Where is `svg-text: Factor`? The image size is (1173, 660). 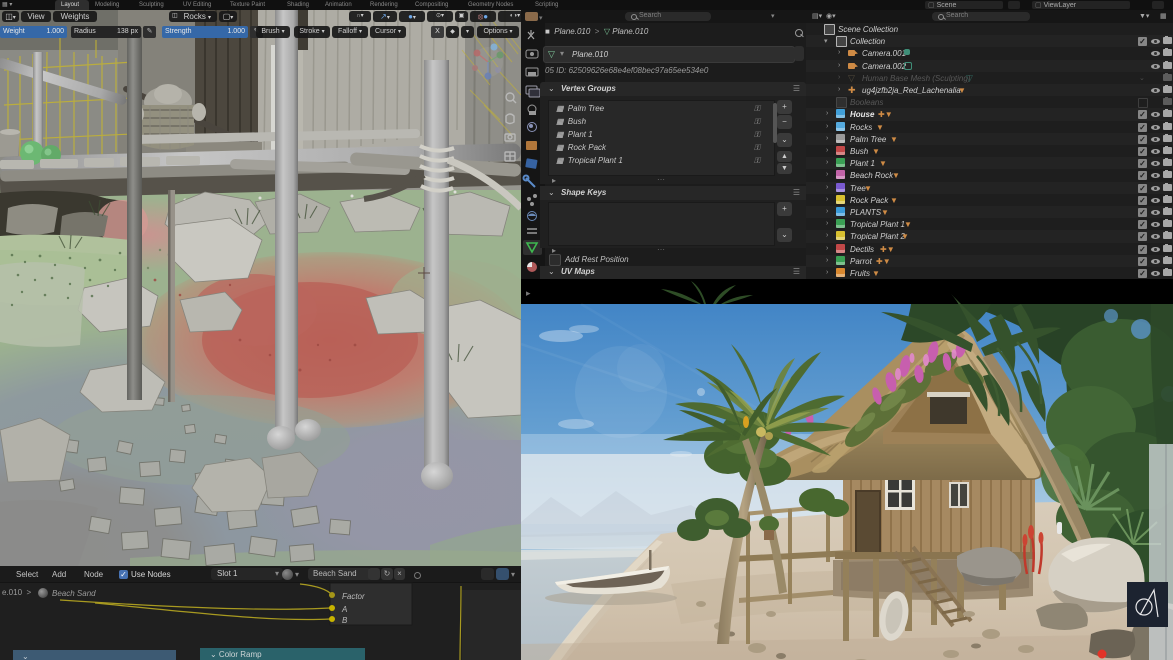
svg-text: Factor is located at coordinates (353, 596).